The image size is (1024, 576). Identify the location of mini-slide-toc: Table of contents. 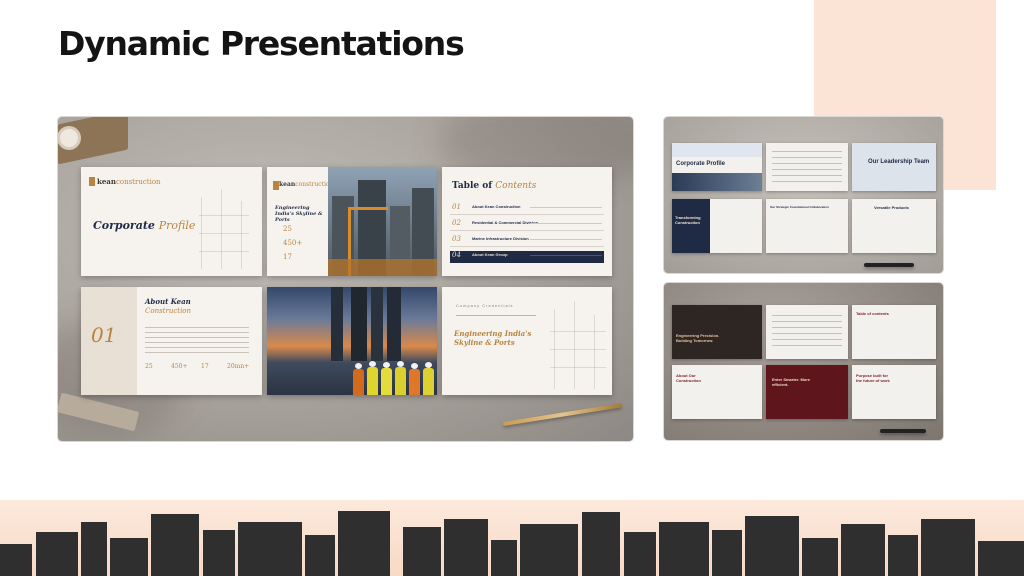
(894, 332).